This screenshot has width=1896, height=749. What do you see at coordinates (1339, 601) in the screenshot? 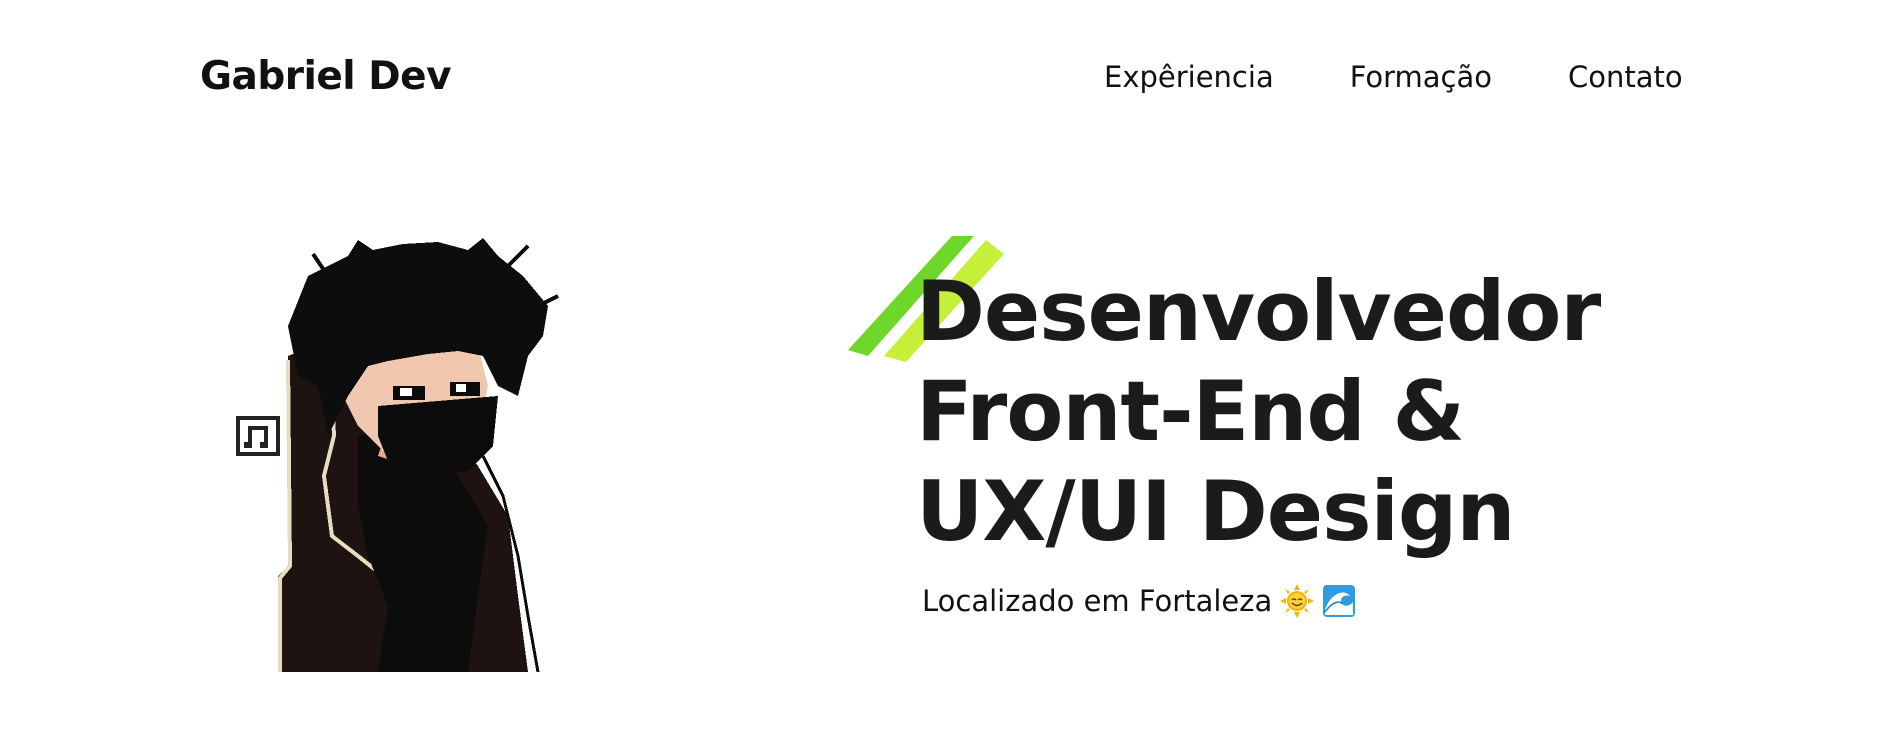
I see `wave-icon` at bounding box center [1339, 601].